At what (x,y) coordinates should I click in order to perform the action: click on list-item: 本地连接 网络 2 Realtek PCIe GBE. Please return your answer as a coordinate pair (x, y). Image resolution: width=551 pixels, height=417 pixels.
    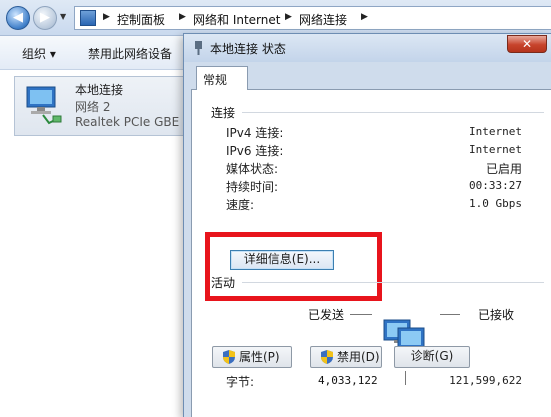
    Looking at the image, I should click on (110, 106).